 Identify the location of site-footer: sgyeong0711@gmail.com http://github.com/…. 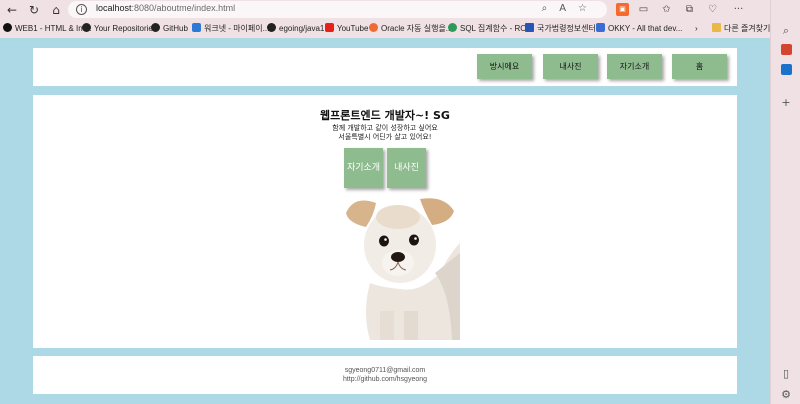
(385, 375).